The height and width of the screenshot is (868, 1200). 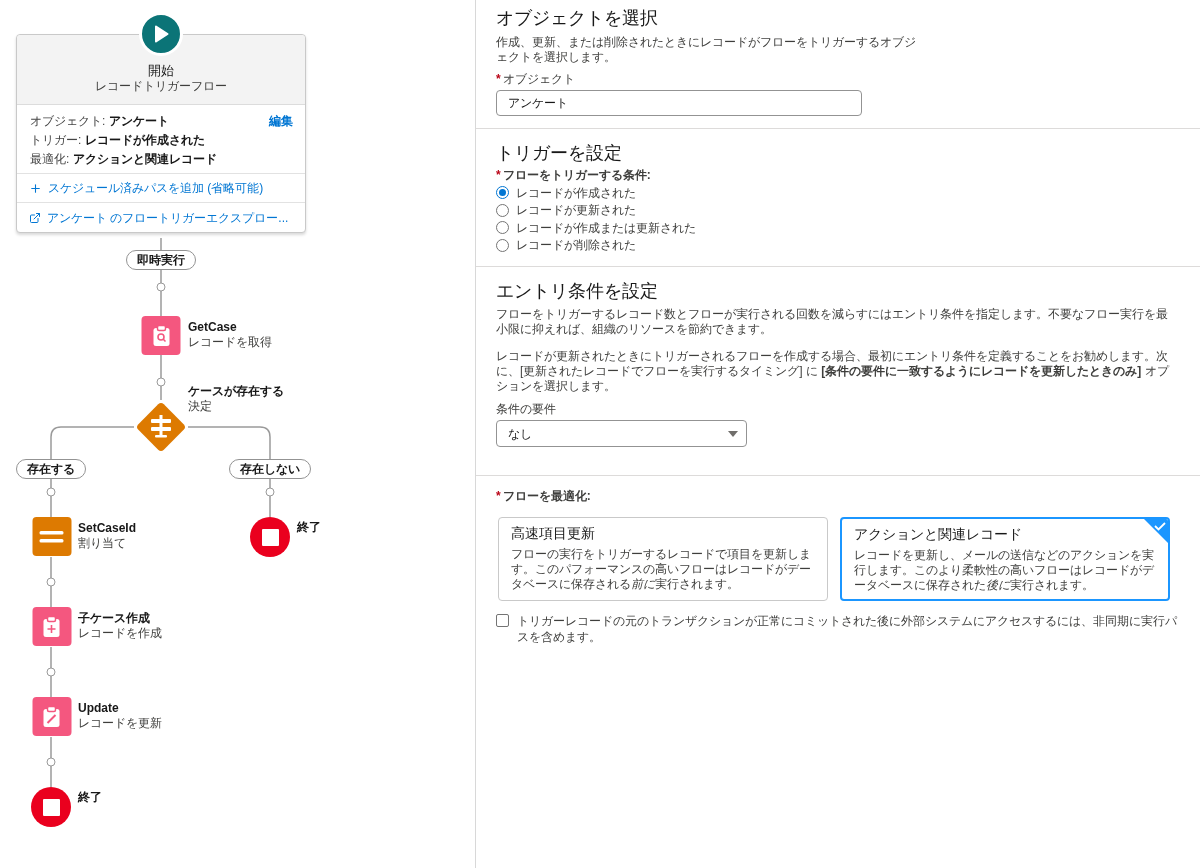 I want to click on field-label: フローをトリガーする条件:, so click(x=576, y=175).